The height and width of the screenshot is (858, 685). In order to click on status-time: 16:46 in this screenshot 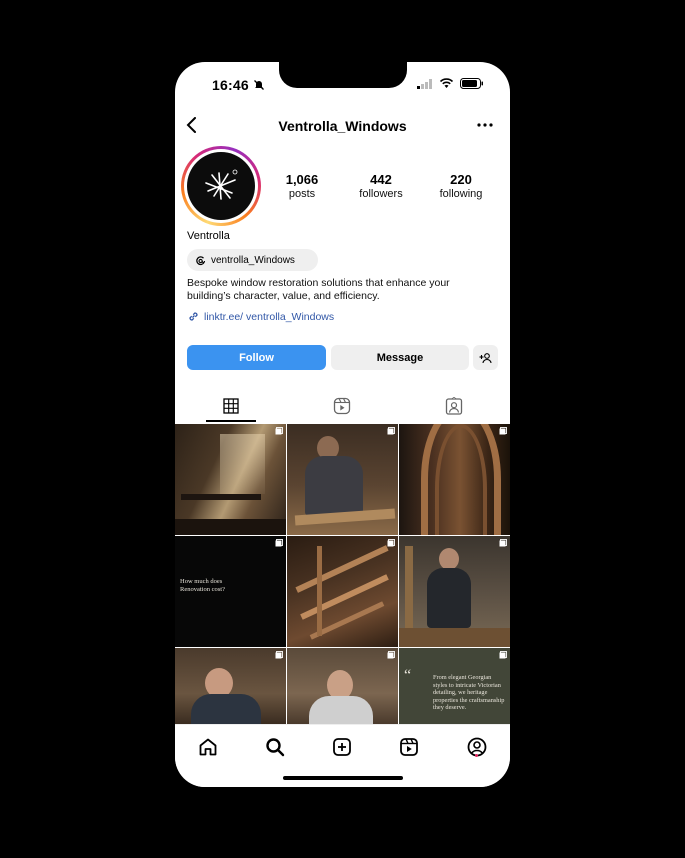, I will do `click(230, 85)`.